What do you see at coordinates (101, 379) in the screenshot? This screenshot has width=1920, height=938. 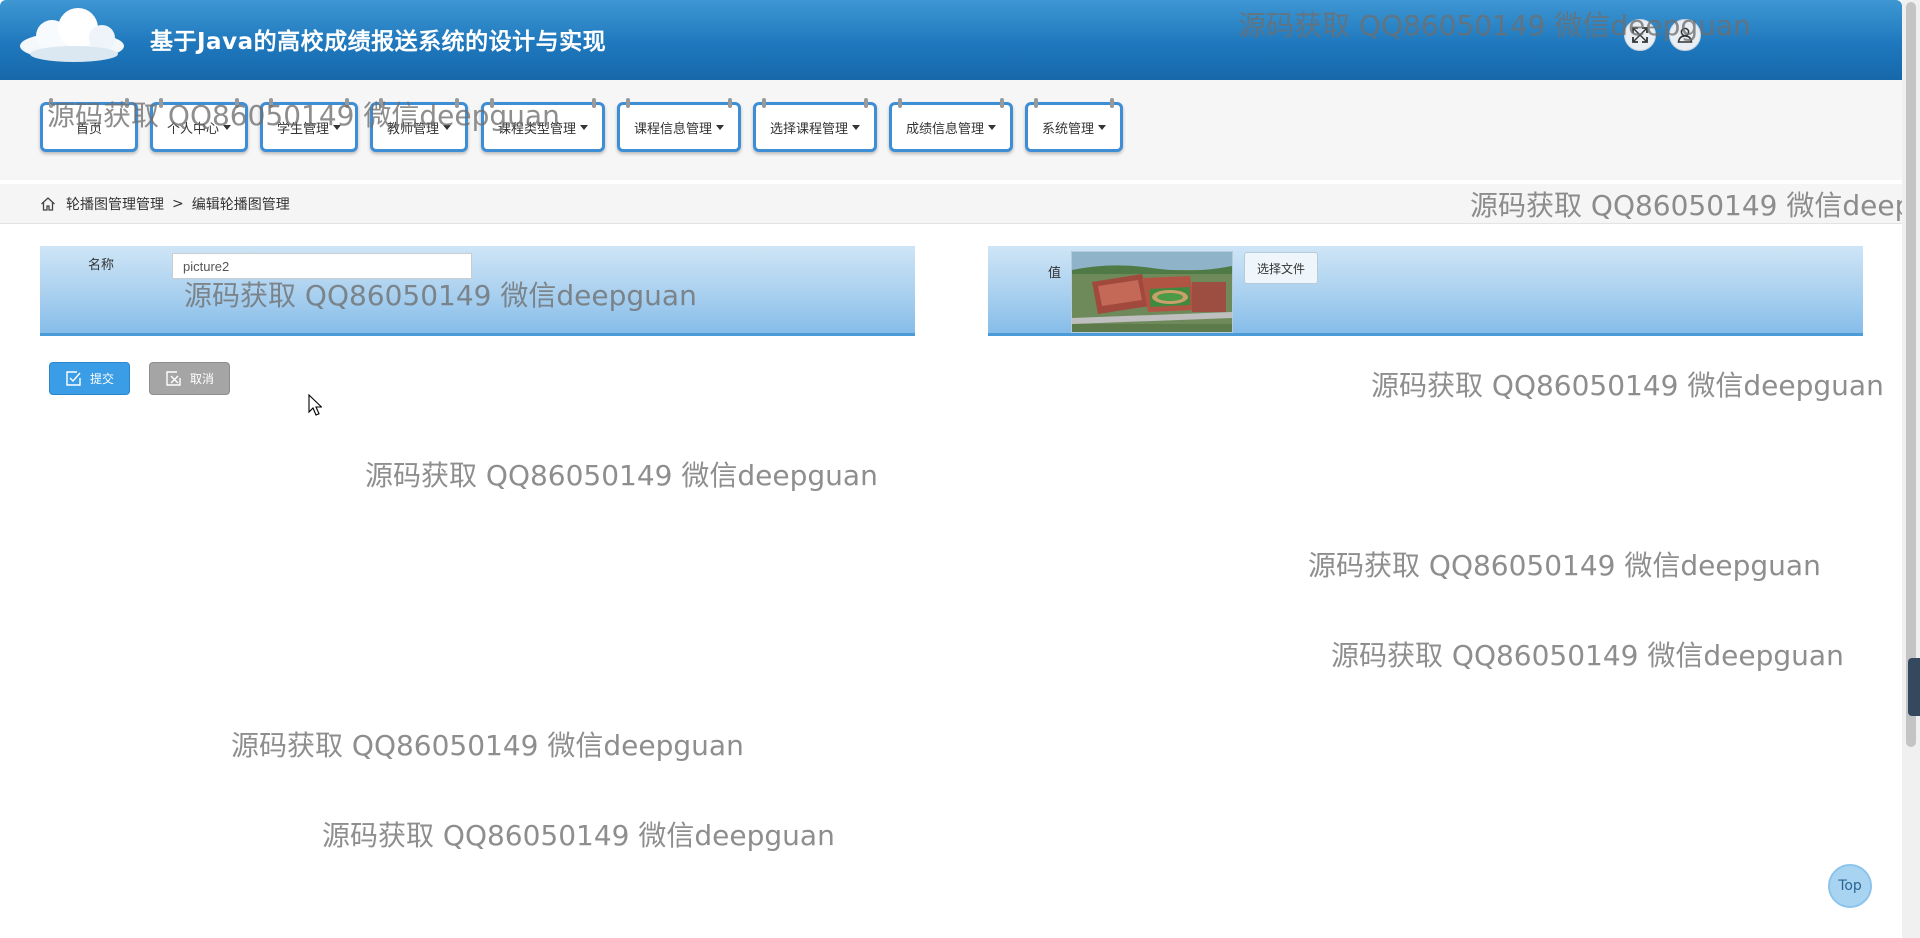 I see `submit-label: 提交` at bounding box center [101, 379].